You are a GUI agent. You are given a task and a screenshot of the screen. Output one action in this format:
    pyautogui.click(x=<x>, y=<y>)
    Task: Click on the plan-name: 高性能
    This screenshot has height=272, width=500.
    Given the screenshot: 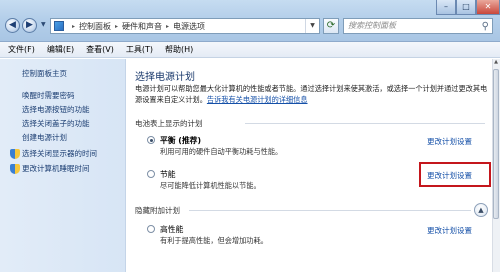 What is the action you would take?
    pyautogui.click(x=171, y=229)
    